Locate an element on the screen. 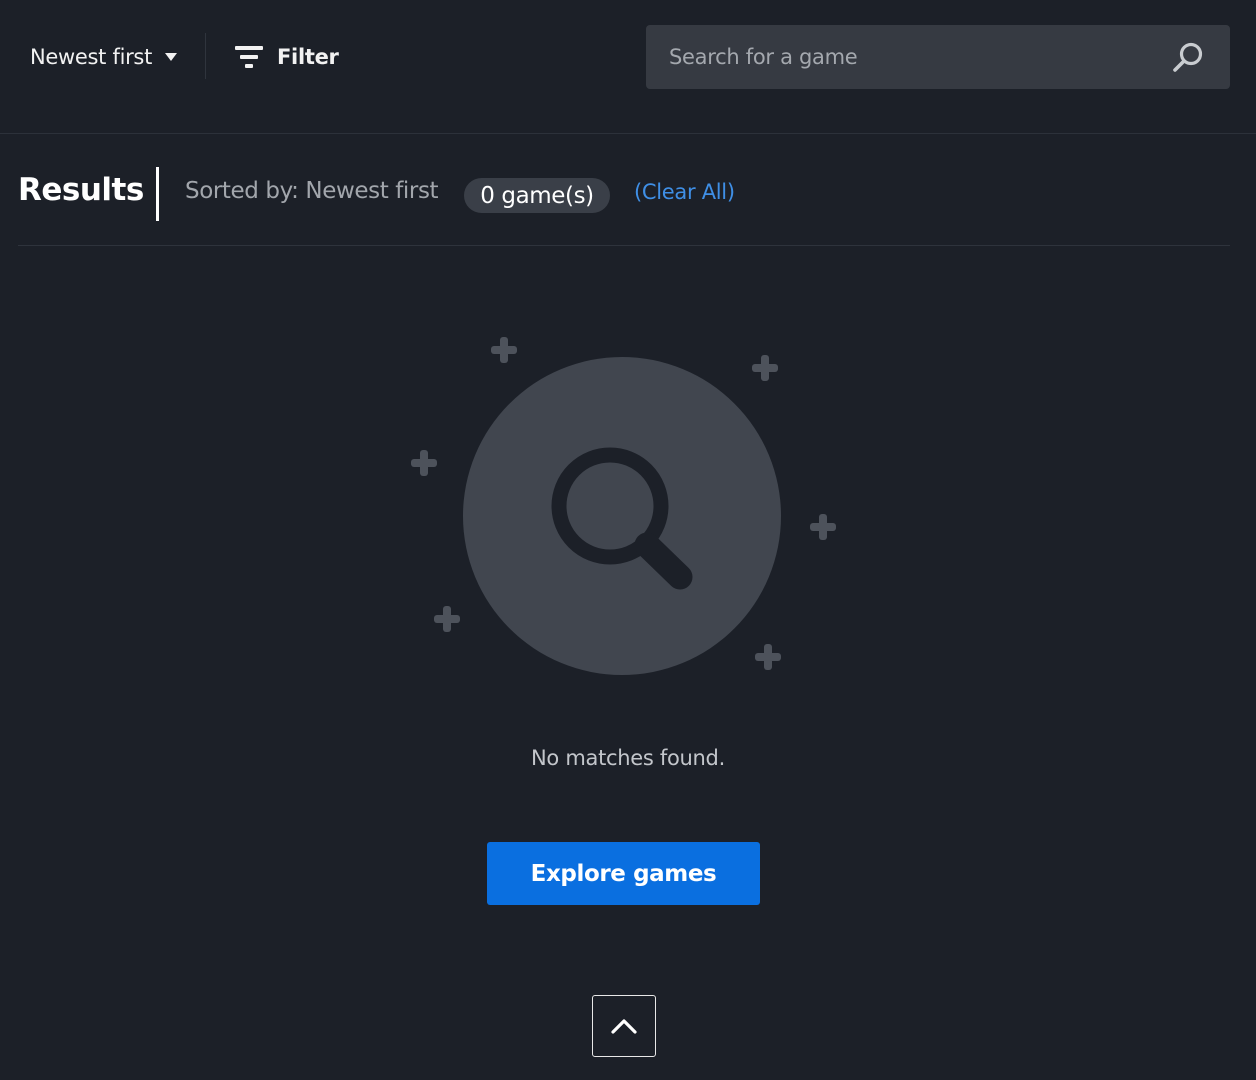 Image resolution: width=1256 pixels, height=1080 pixels. search-box is located at coordinates (938, 57).